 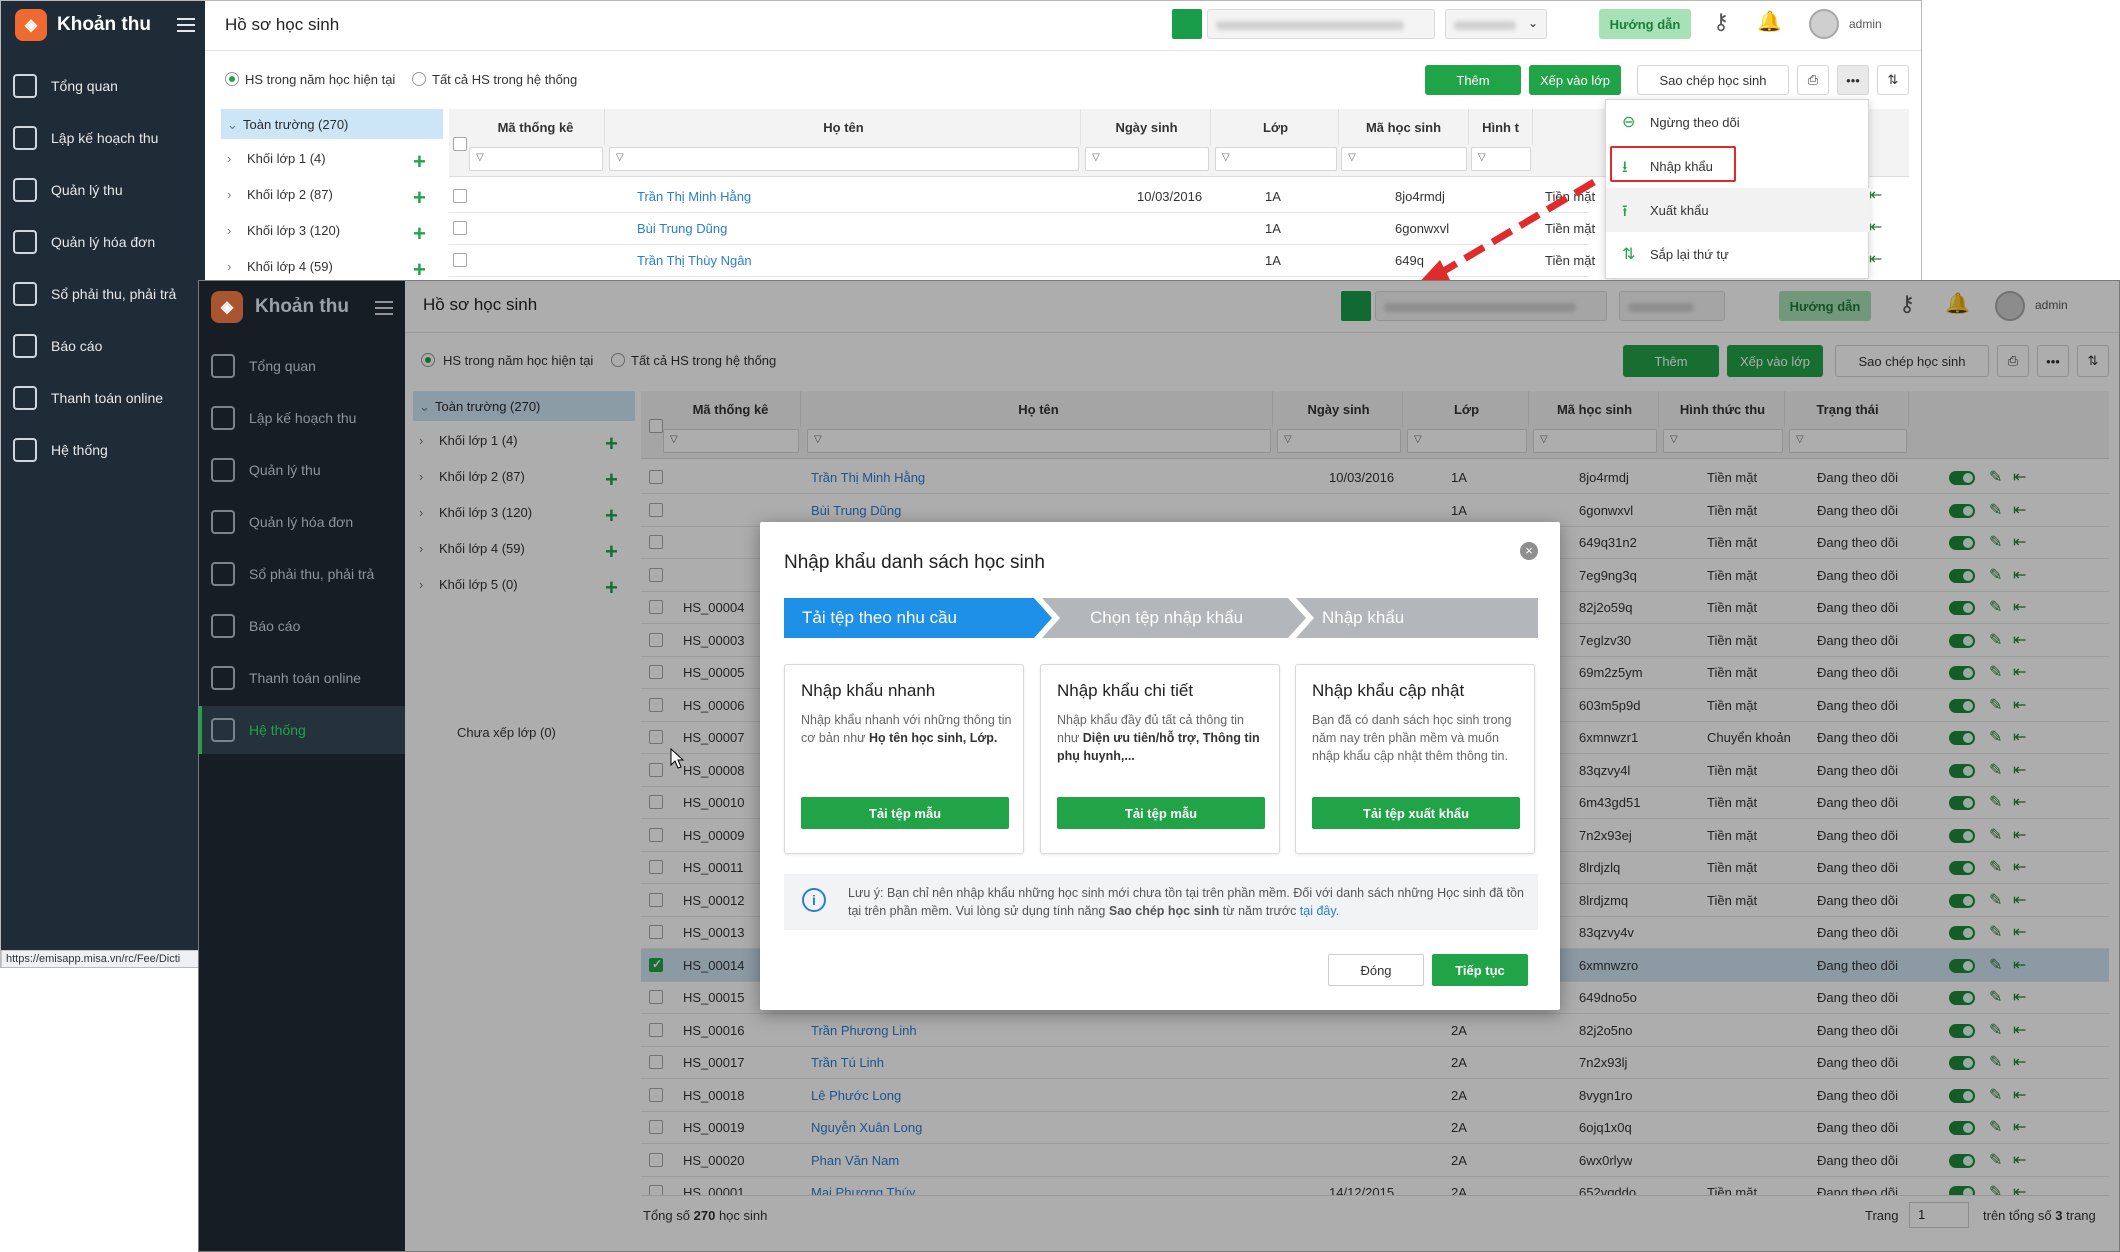 I want to click on chevron-down-icon: ⌄, so click(x=232, y=125).